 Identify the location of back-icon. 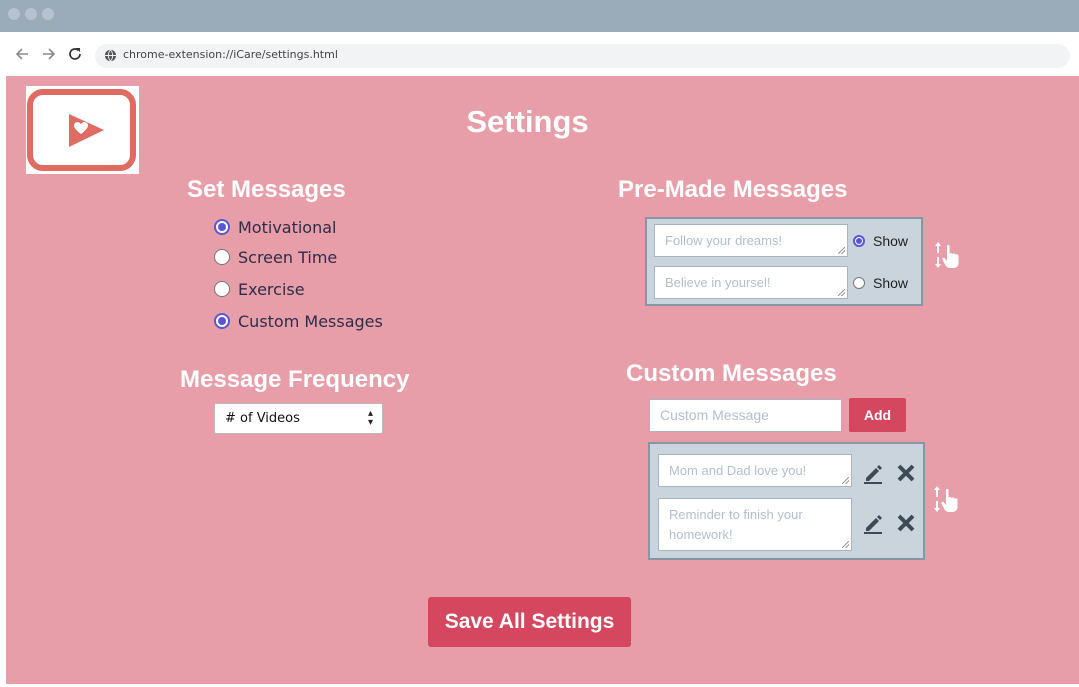
(22, 54).